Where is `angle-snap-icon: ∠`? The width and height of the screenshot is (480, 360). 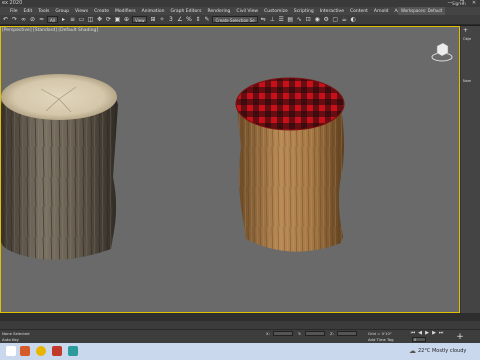
angle-snap-icon: ∠ is located at coordinates (179, 19).